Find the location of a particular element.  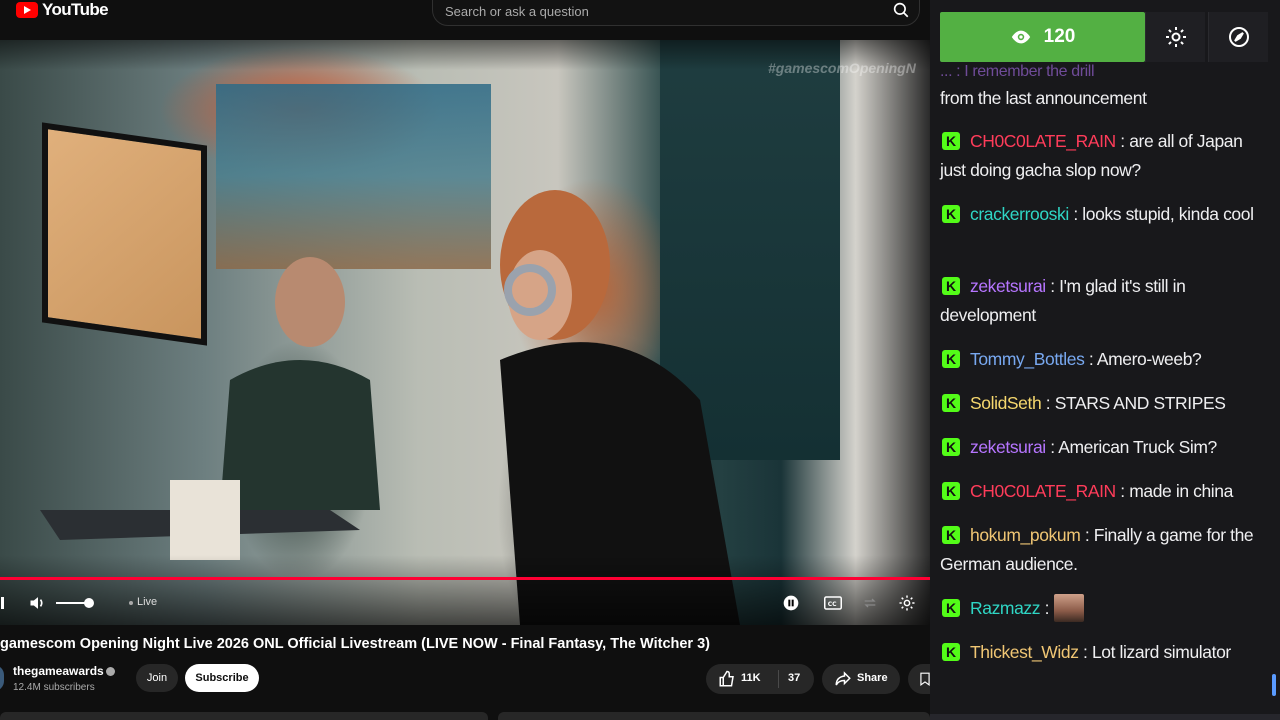

share-label: Share is located at coordinates (872, 678).